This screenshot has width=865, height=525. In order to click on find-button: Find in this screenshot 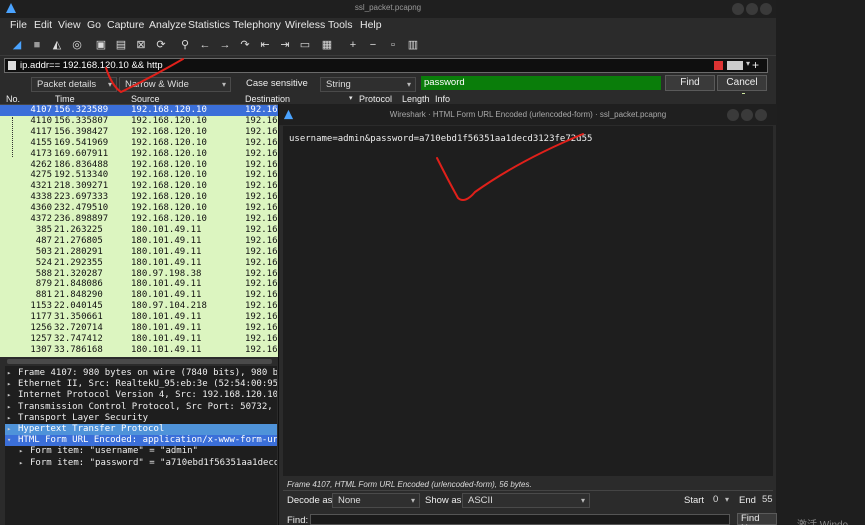, I will do `click(690, 83)`.